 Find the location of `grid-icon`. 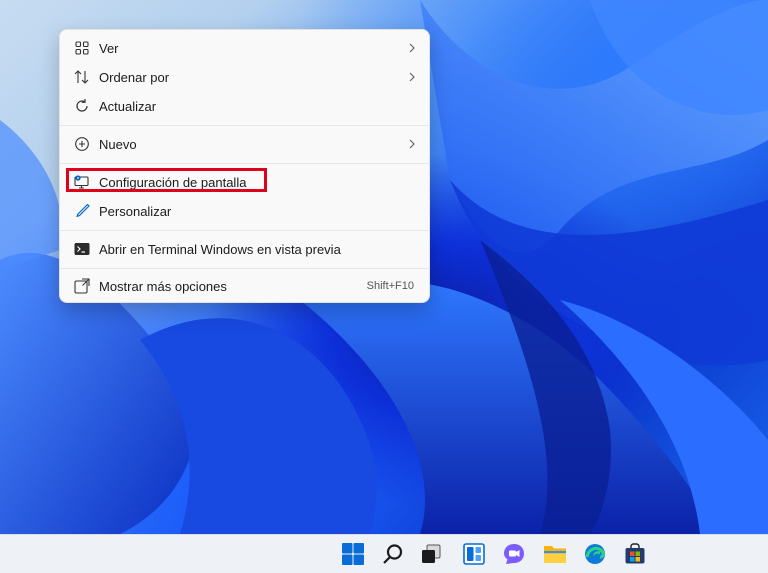

grid-icon is located at coordinates (82, 48).